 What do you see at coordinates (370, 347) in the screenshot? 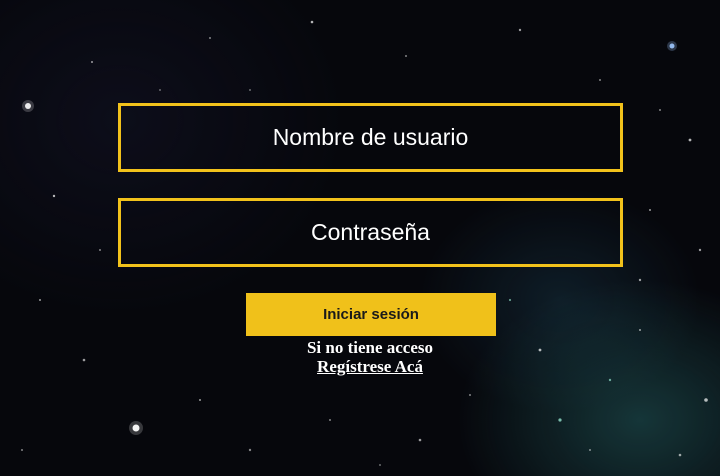
I see `no-access-text: Si no tiene acceso` at bounding box center [370, 347].